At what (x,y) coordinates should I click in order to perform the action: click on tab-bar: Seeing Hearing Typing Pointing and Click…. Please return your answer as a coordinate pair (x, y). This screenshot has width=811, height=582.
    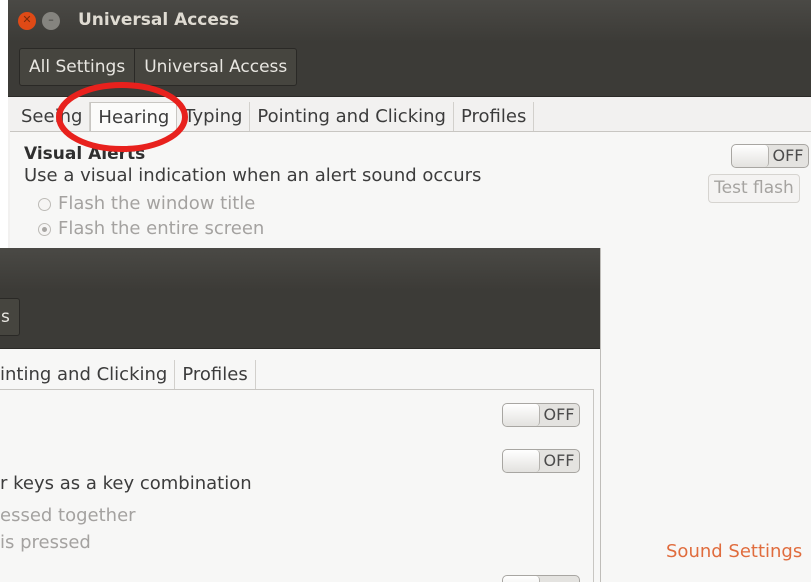
    Looking at the image, I should click on (274, 116).